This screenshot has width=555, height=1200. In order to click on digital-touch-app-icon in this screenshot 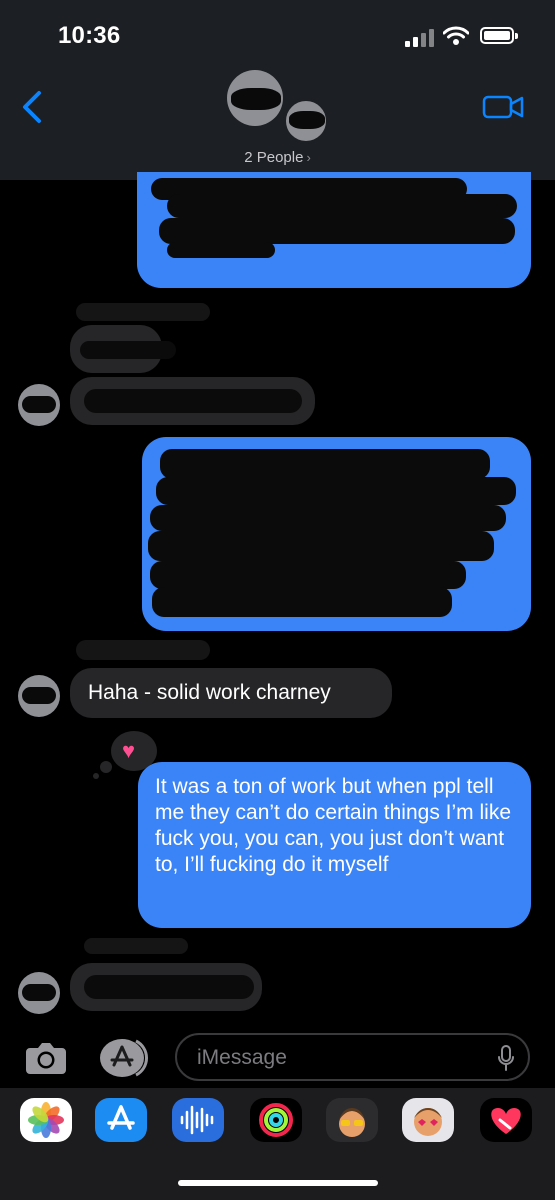, I will do `click(506, 1120)`.